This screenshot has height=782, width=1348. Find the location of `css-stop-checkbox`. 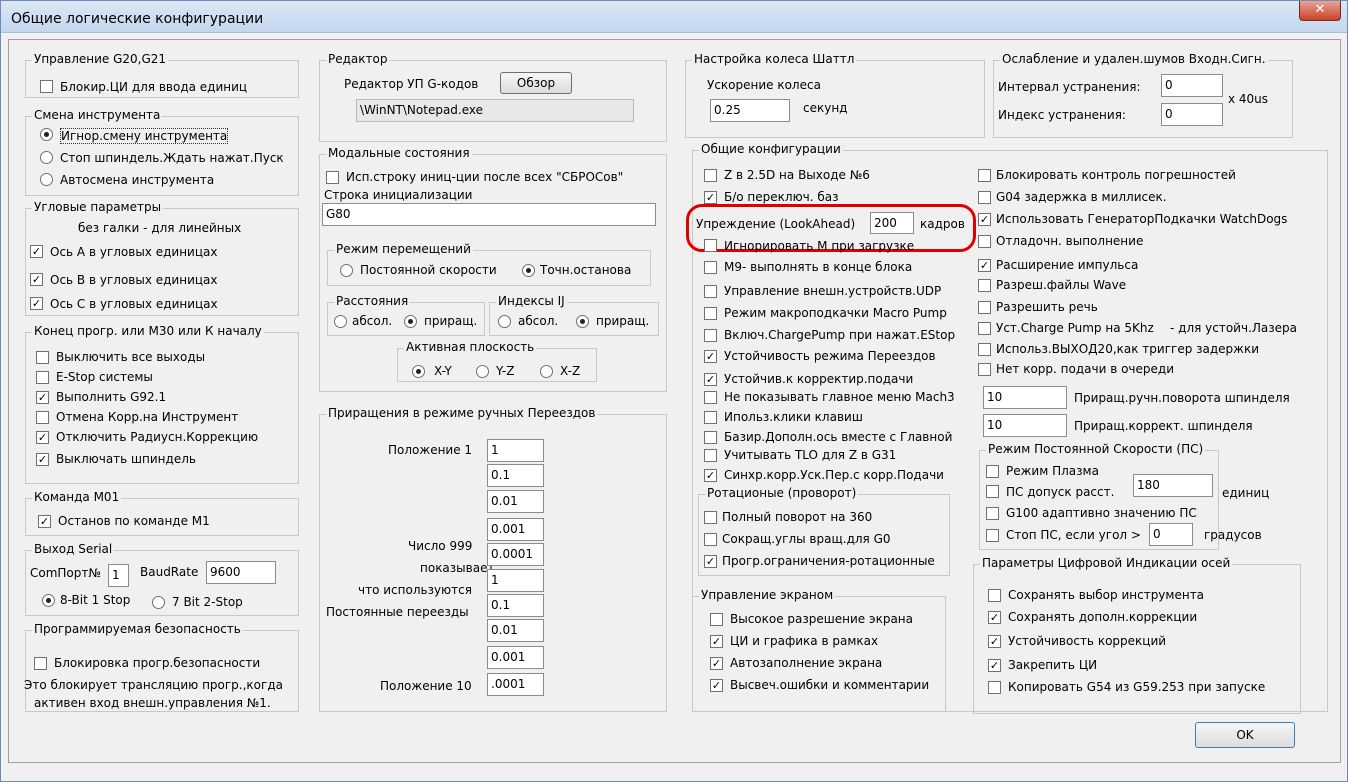

css-stop-checkbox is located at coordinates (992, 535).